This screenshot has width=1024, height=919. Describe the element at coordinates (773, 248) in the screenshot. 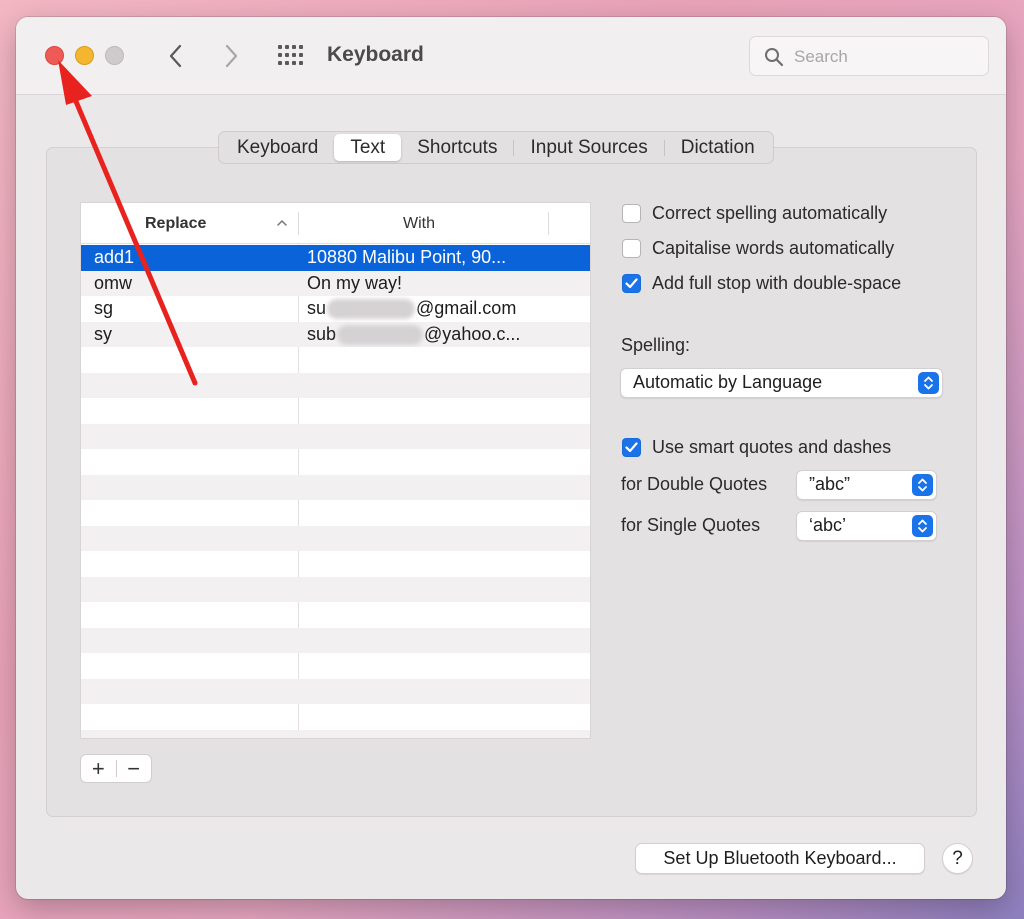

I see `capitalise-label: Capitalise words automatically` at that location.